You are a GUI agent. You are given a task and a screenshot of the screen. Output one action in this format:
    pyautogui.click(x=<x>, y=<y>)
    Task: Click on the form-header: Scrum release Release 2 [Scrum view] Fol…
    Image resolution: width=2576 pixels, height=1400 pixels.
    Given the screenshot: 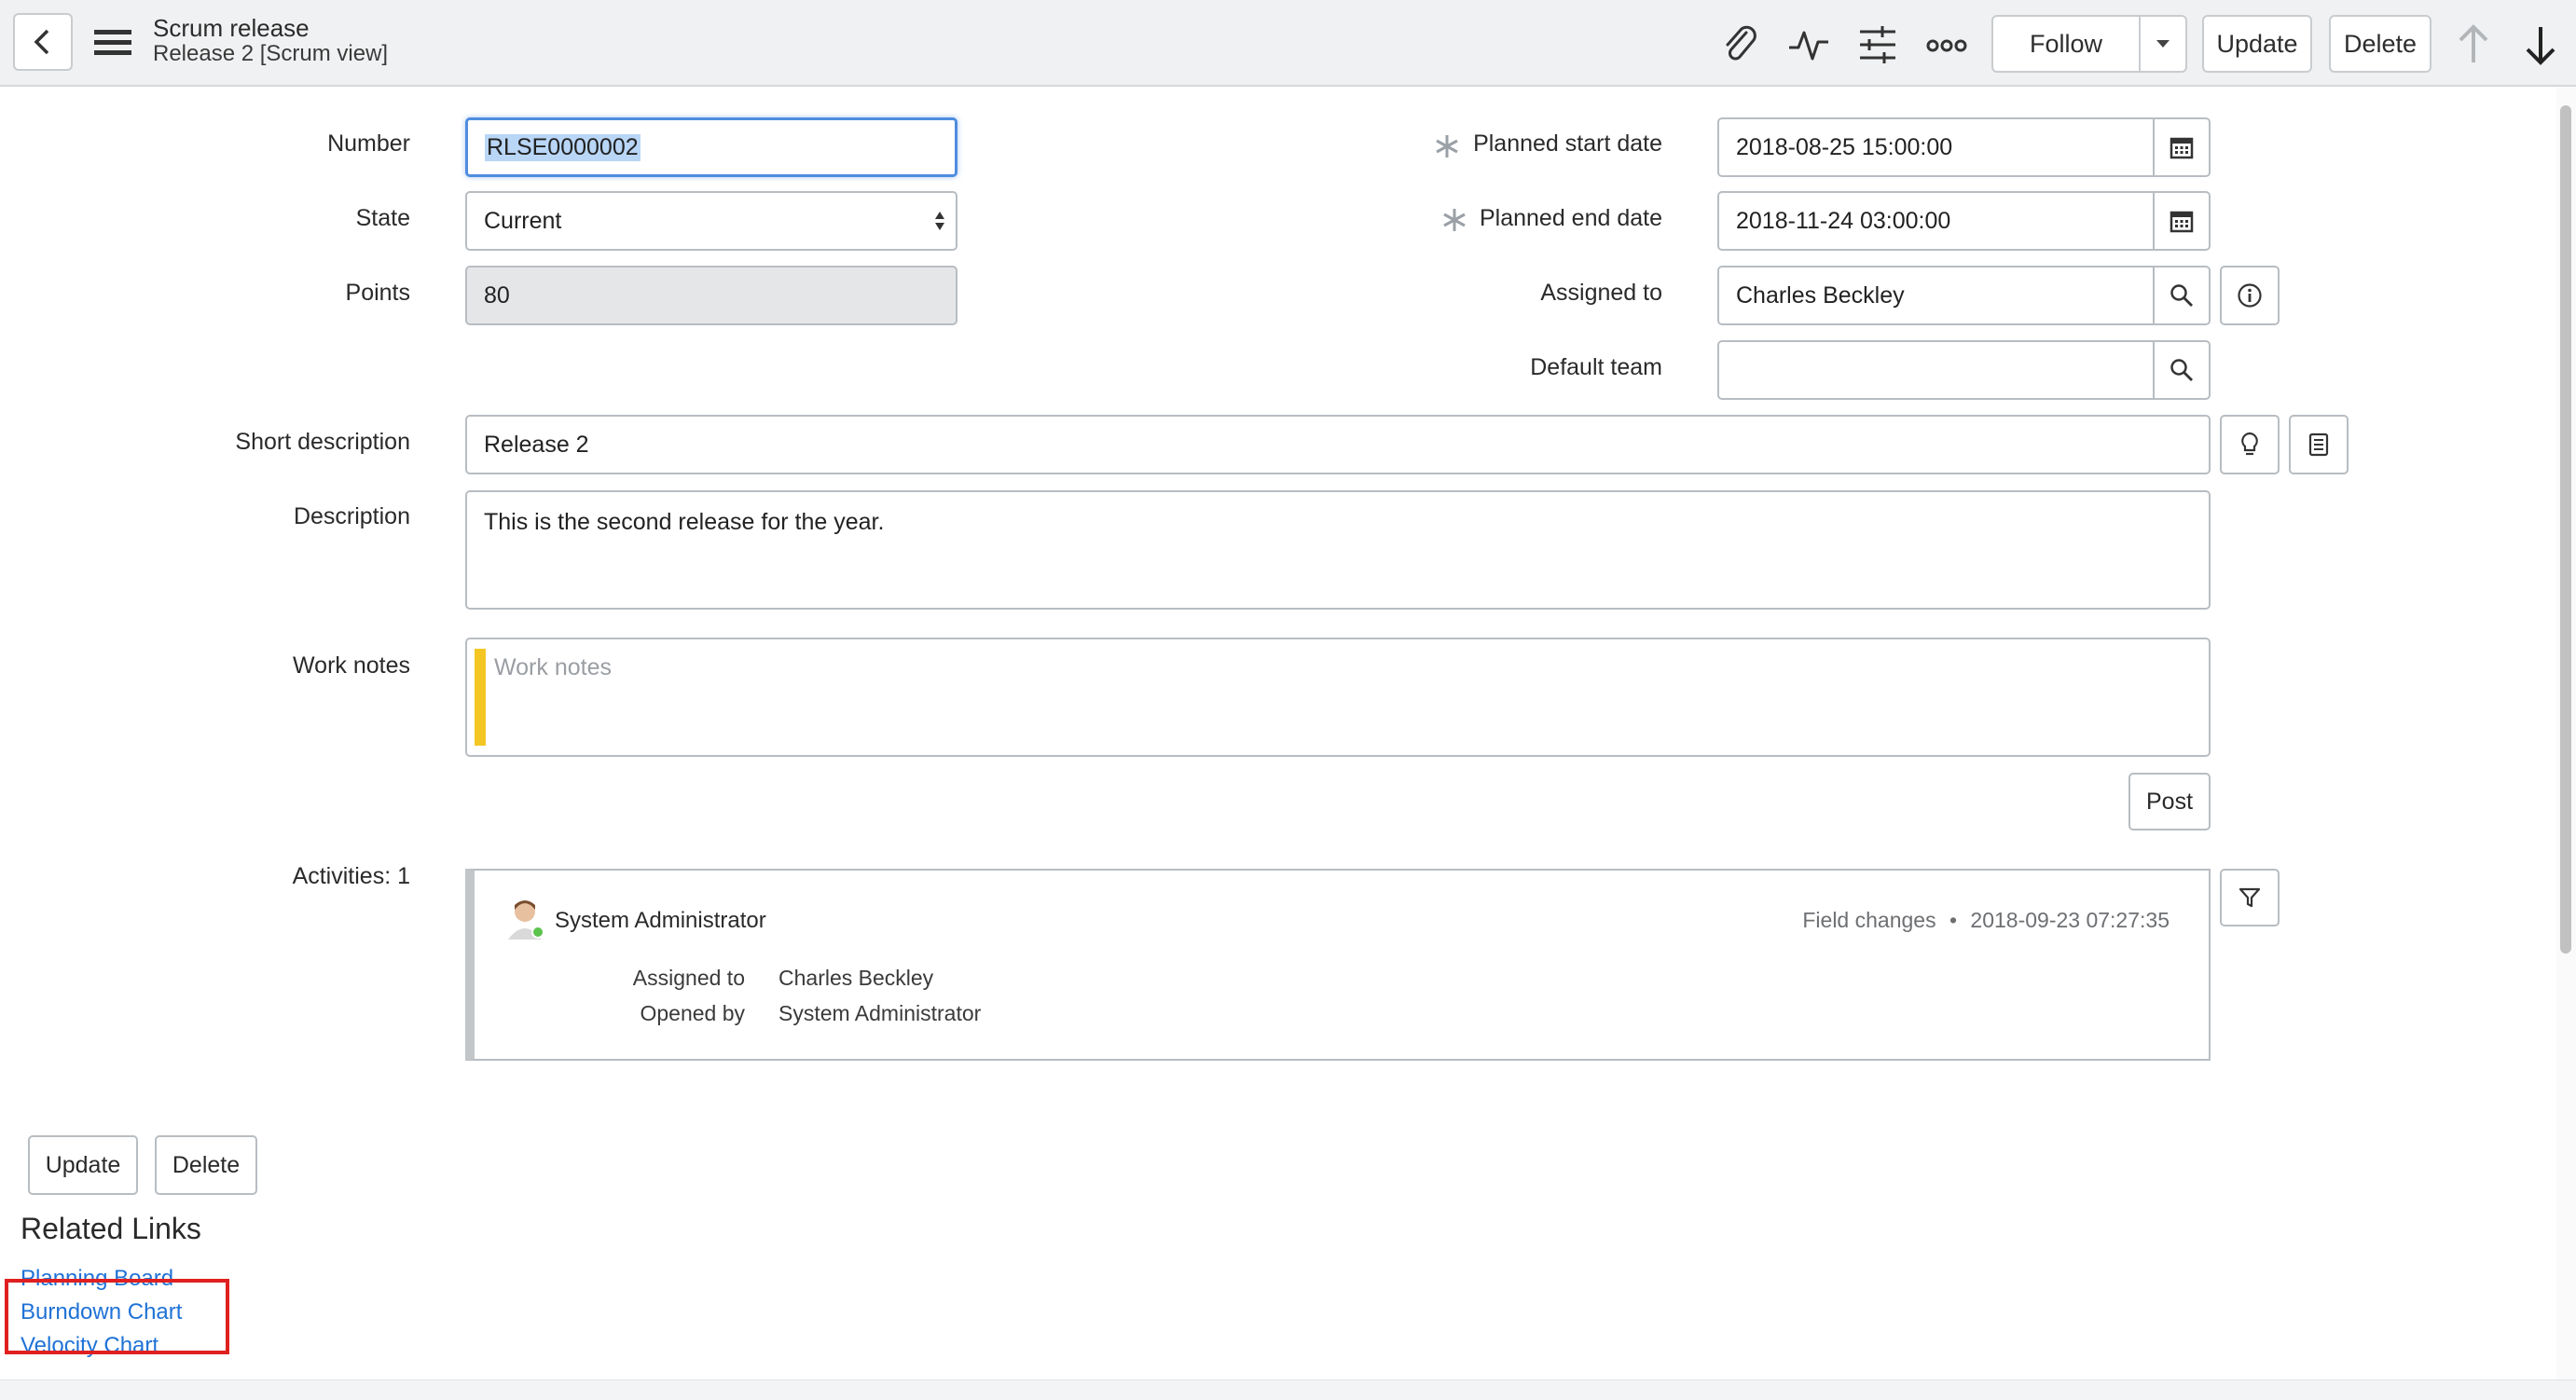 What is the action you would take?
    pyautogui.click(x=1288, y=44)
    